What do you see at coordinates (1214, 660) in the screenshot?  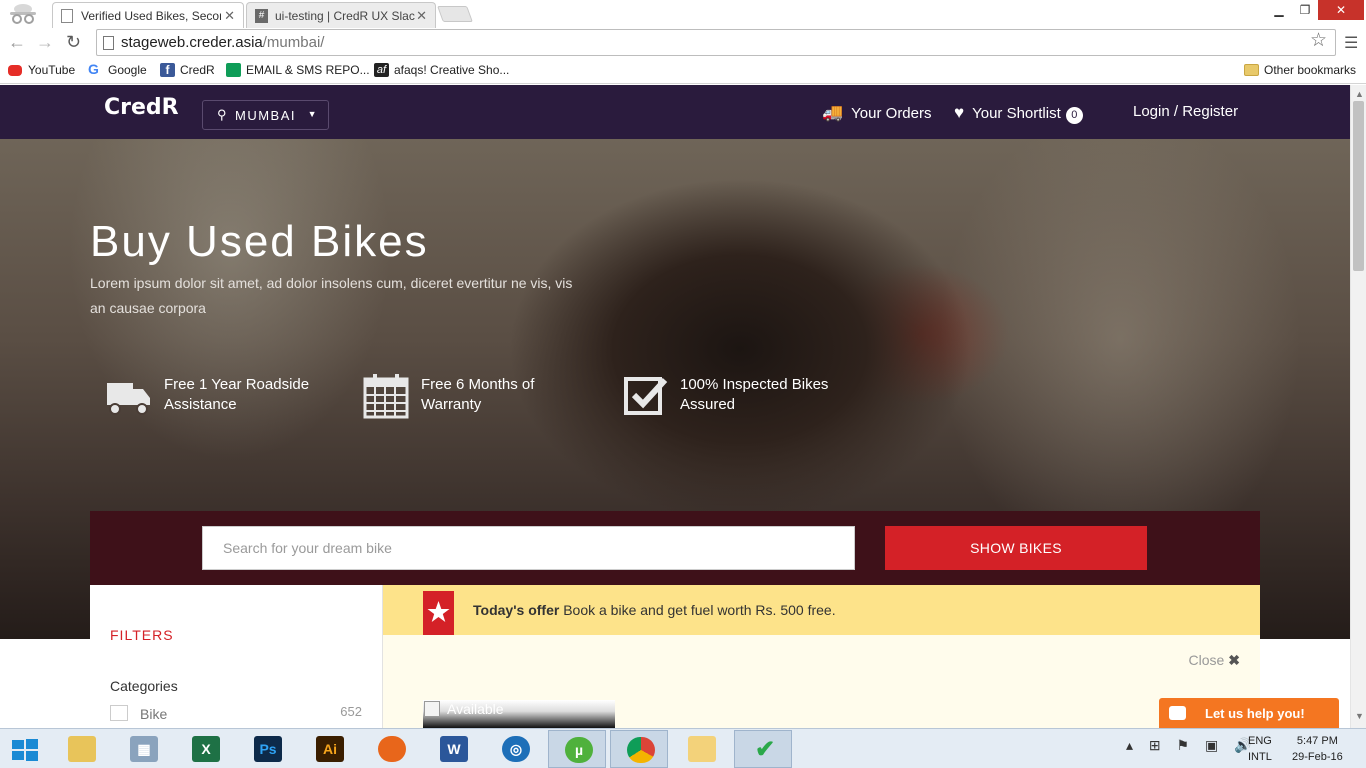 I see `close-offer-button: Close ✖` at bounding box center [1214, 660].